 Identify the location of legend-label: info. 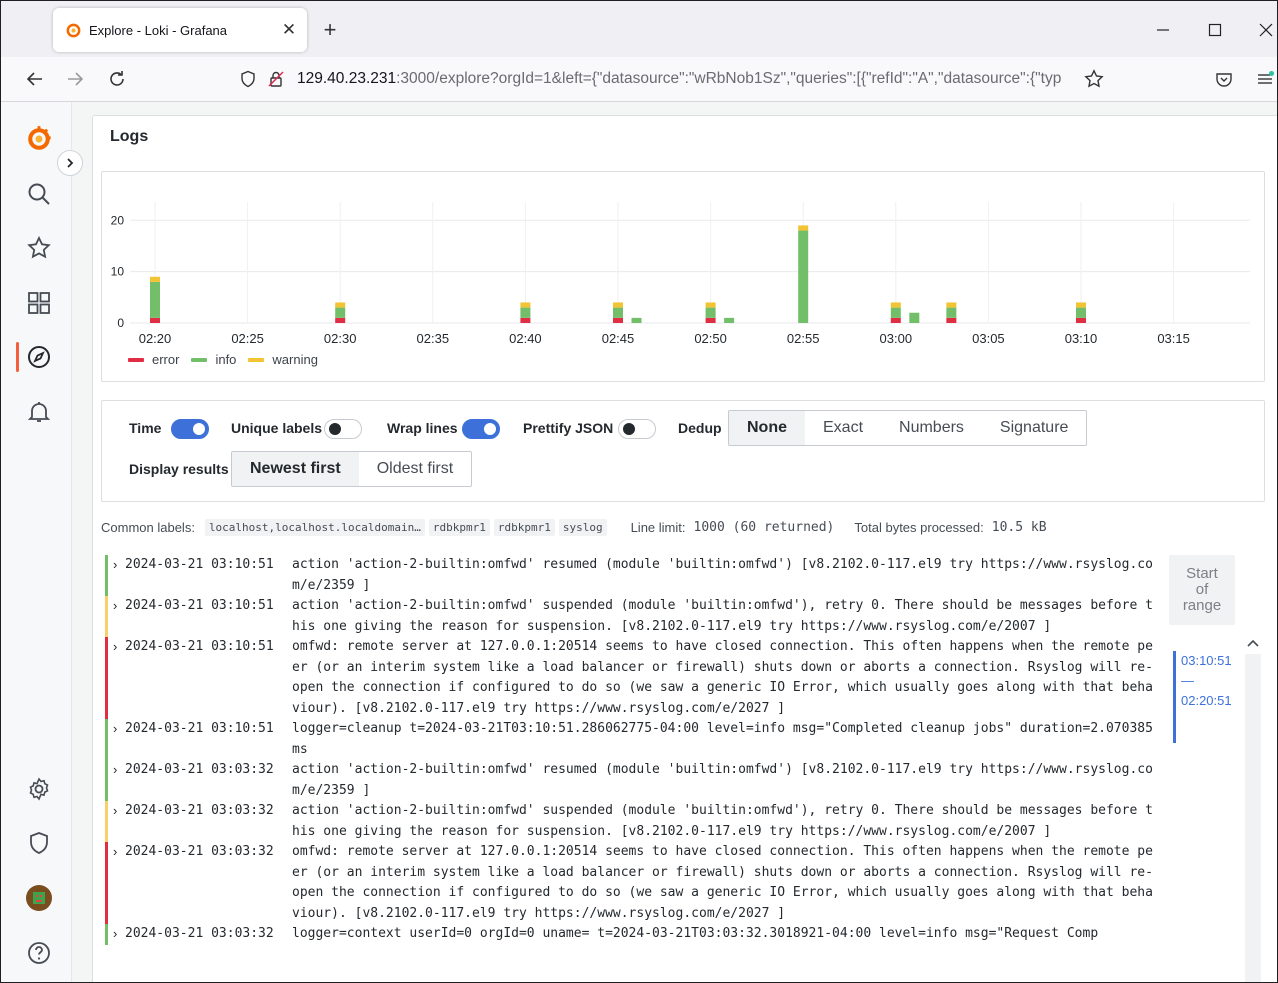
(226, 359).